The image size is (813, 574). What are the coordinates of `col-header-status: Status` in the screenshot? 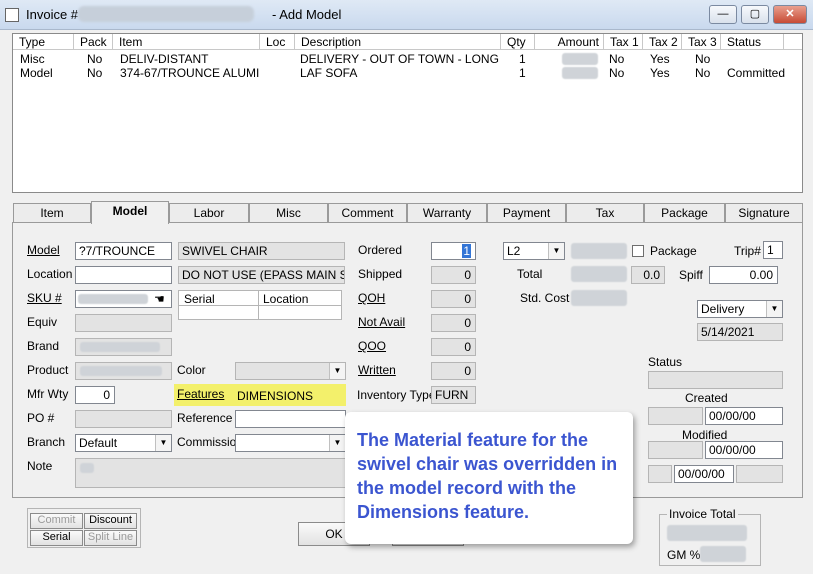 It's located at (752, 42).